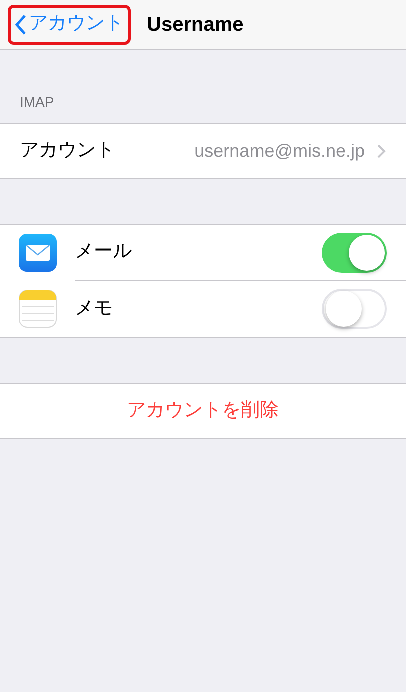  Describe the element at coordinates (69, 24) in the screenshot. I see `back-button: アカウント` at that location.